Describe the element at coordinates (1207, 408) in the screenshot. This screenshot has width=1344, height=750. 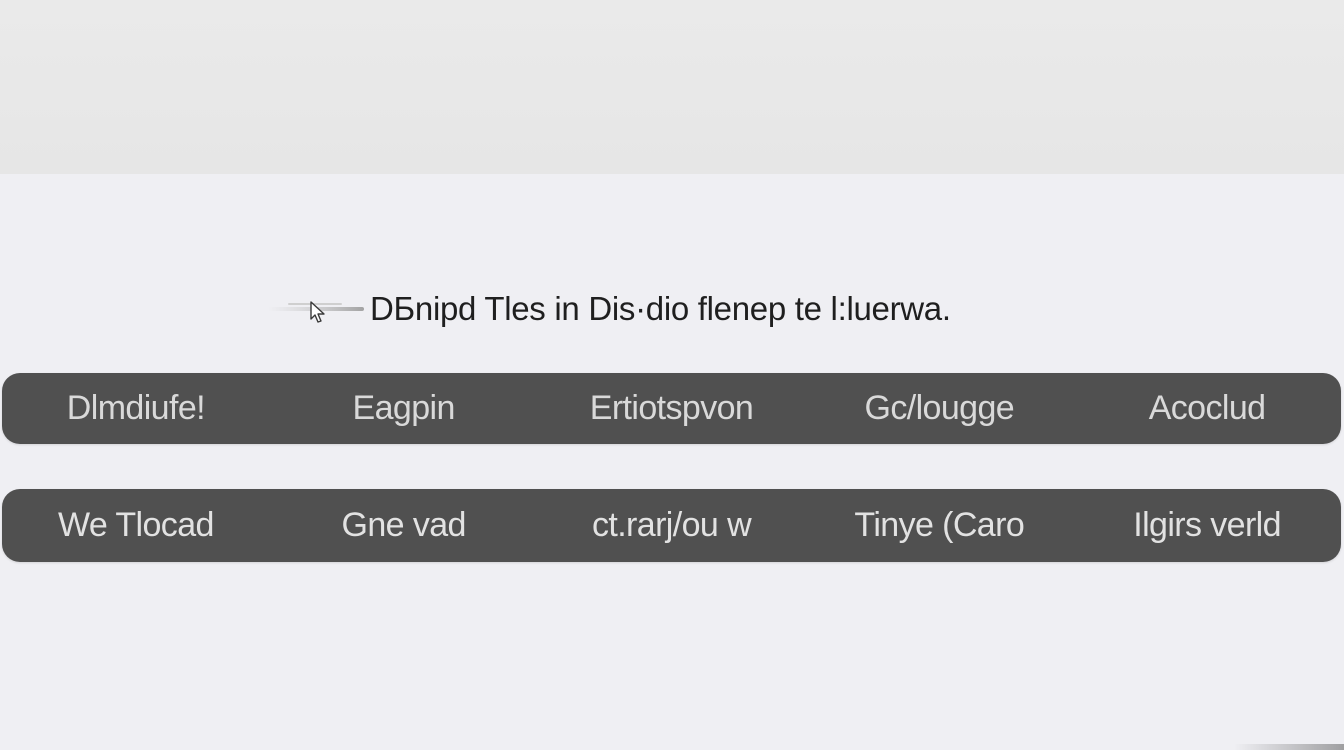
I see `option-button: Acoclud` at that location.